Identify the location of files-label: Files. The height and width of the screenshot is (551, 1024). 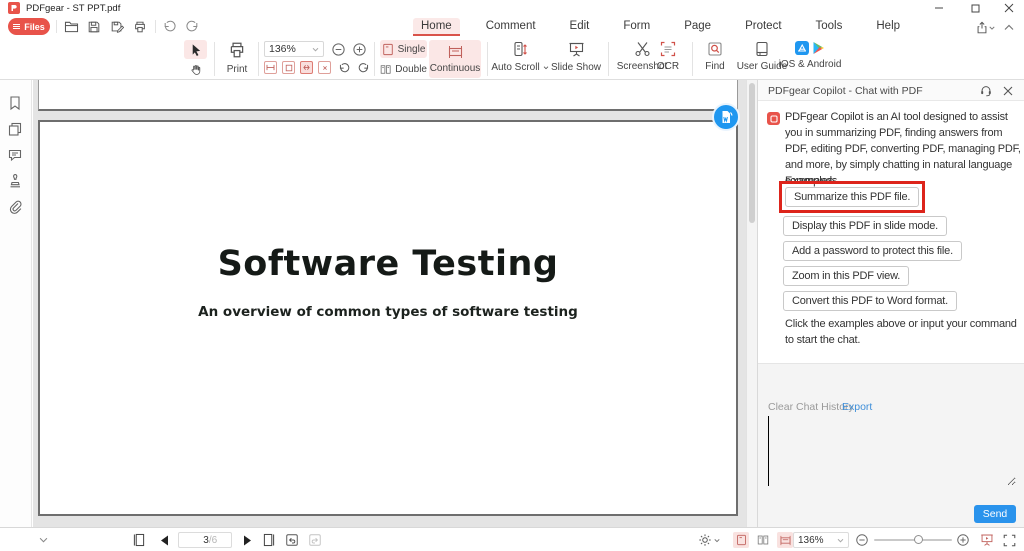
(34, 26).